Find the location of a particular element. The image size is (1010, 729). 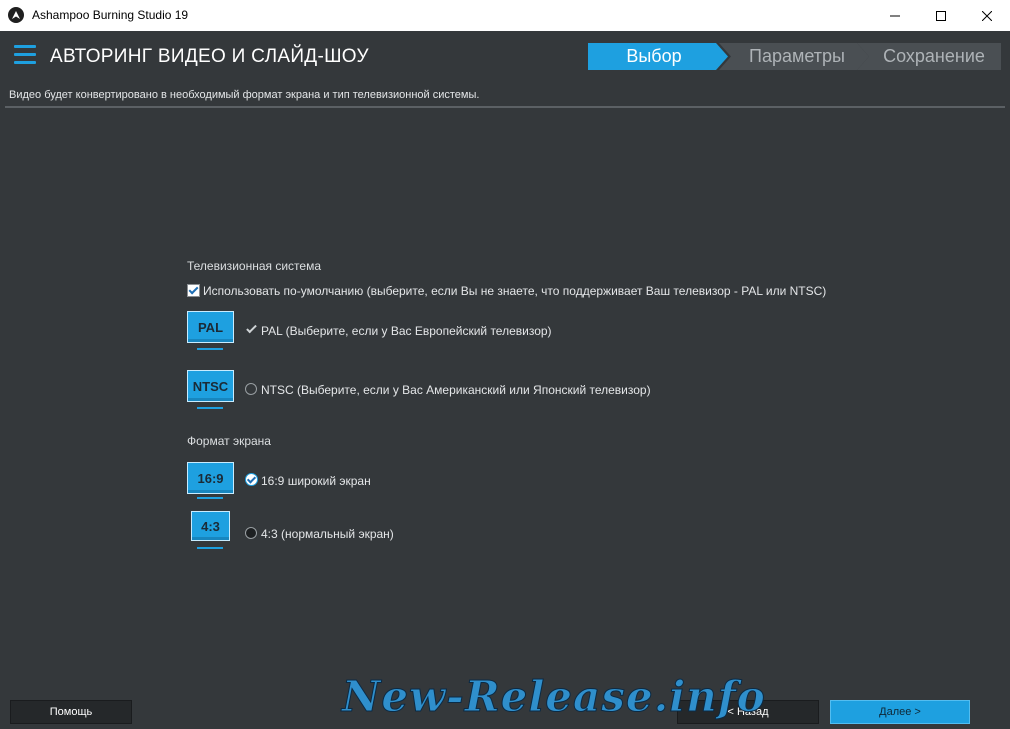

normal-tv-icon-text: 4:3 is located at coordinates (210, 526).